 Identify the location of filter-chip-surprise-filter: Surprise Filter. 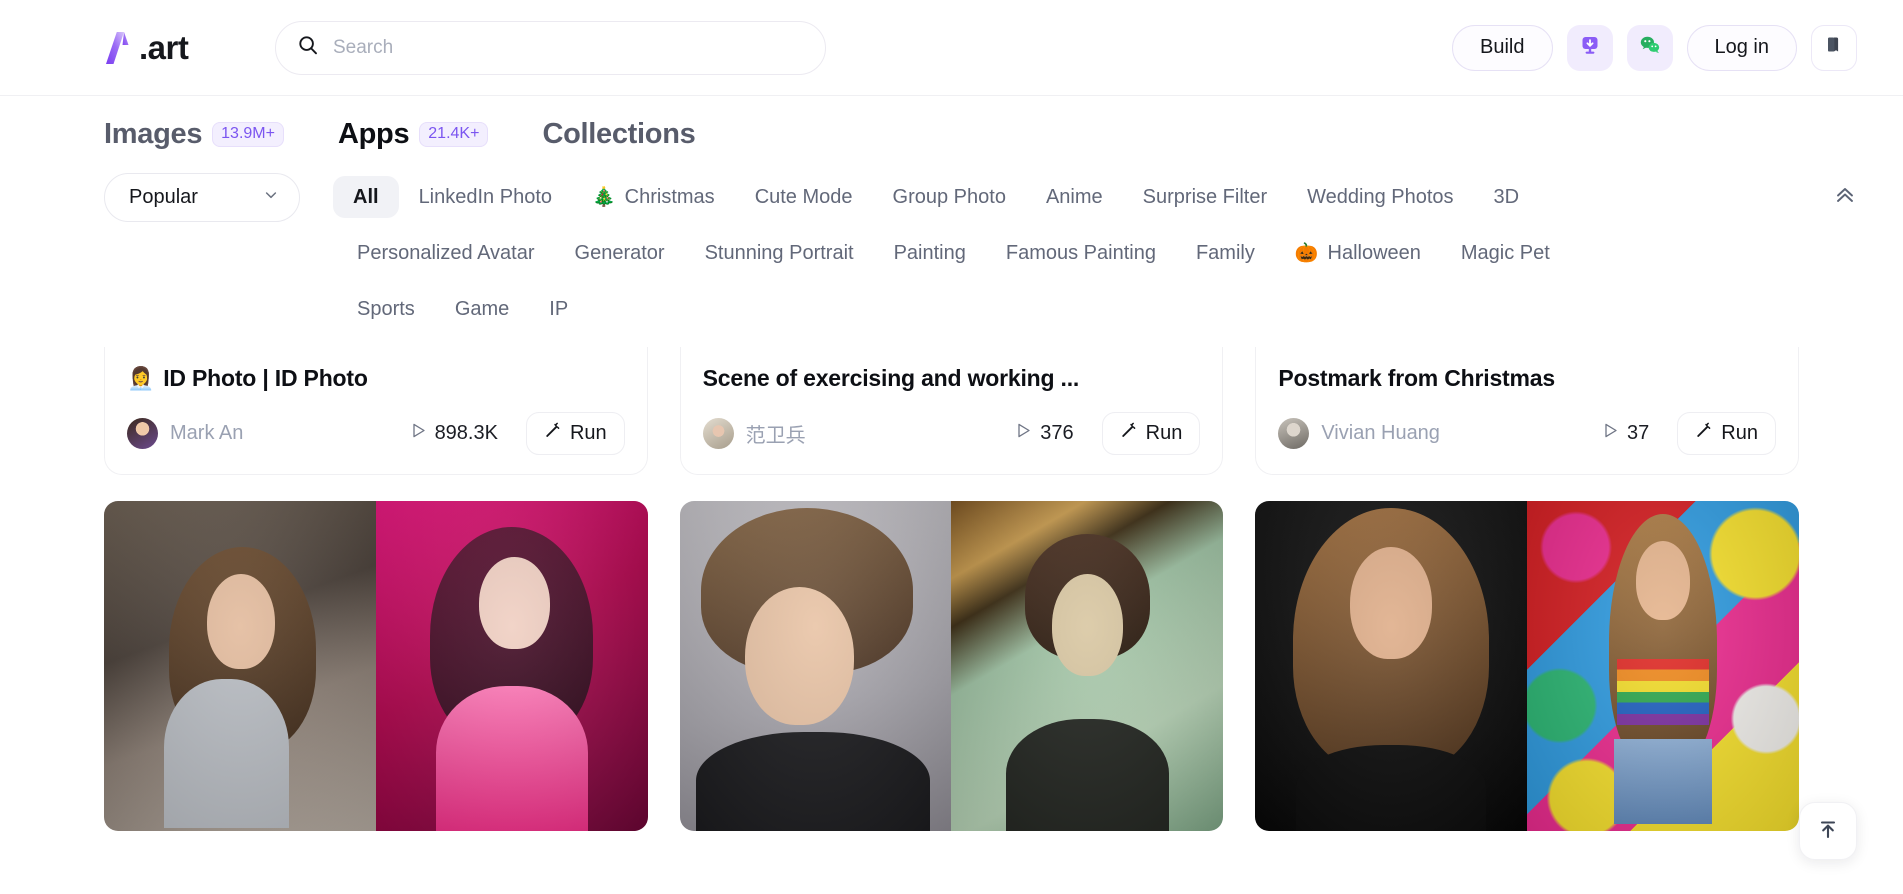
(1205, 197).